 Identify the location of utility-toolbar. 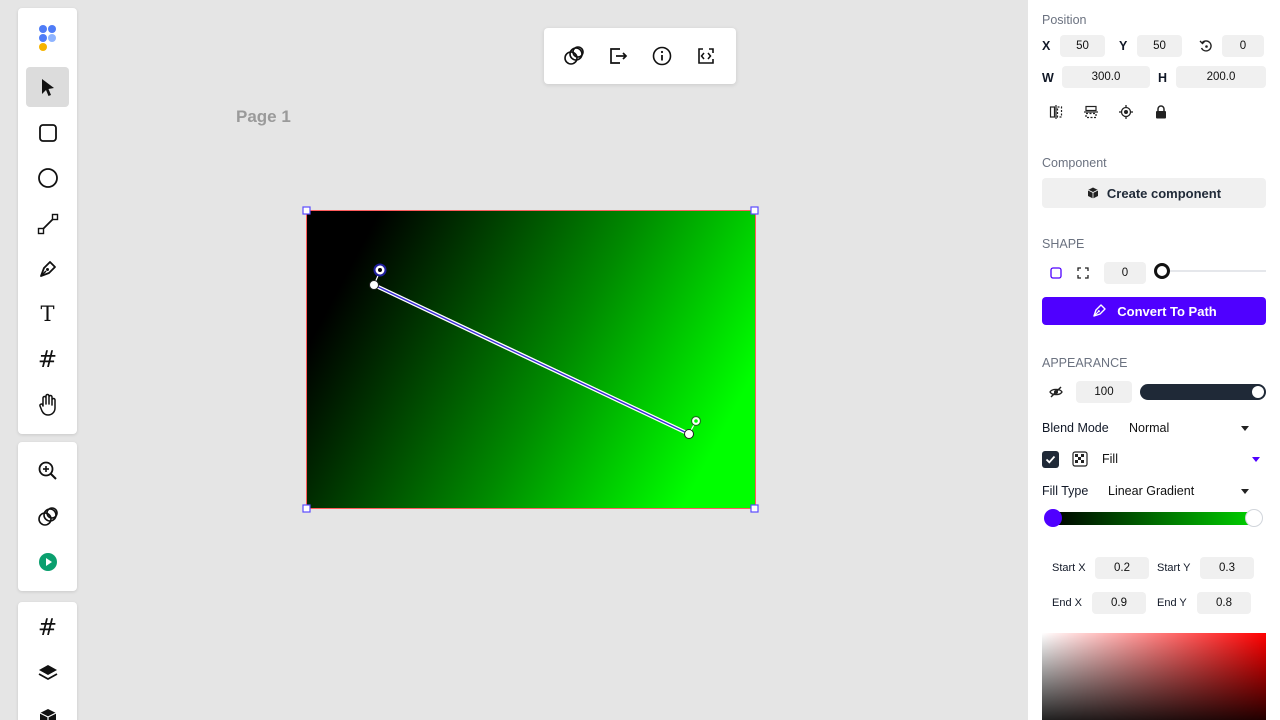
(47, 516).